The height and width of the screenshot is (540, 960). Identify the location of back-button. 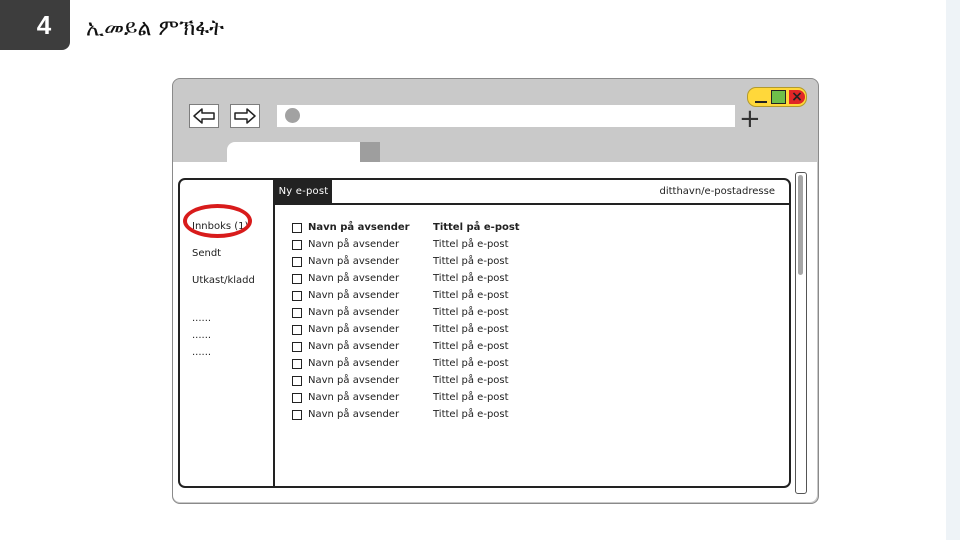
(204, 116).